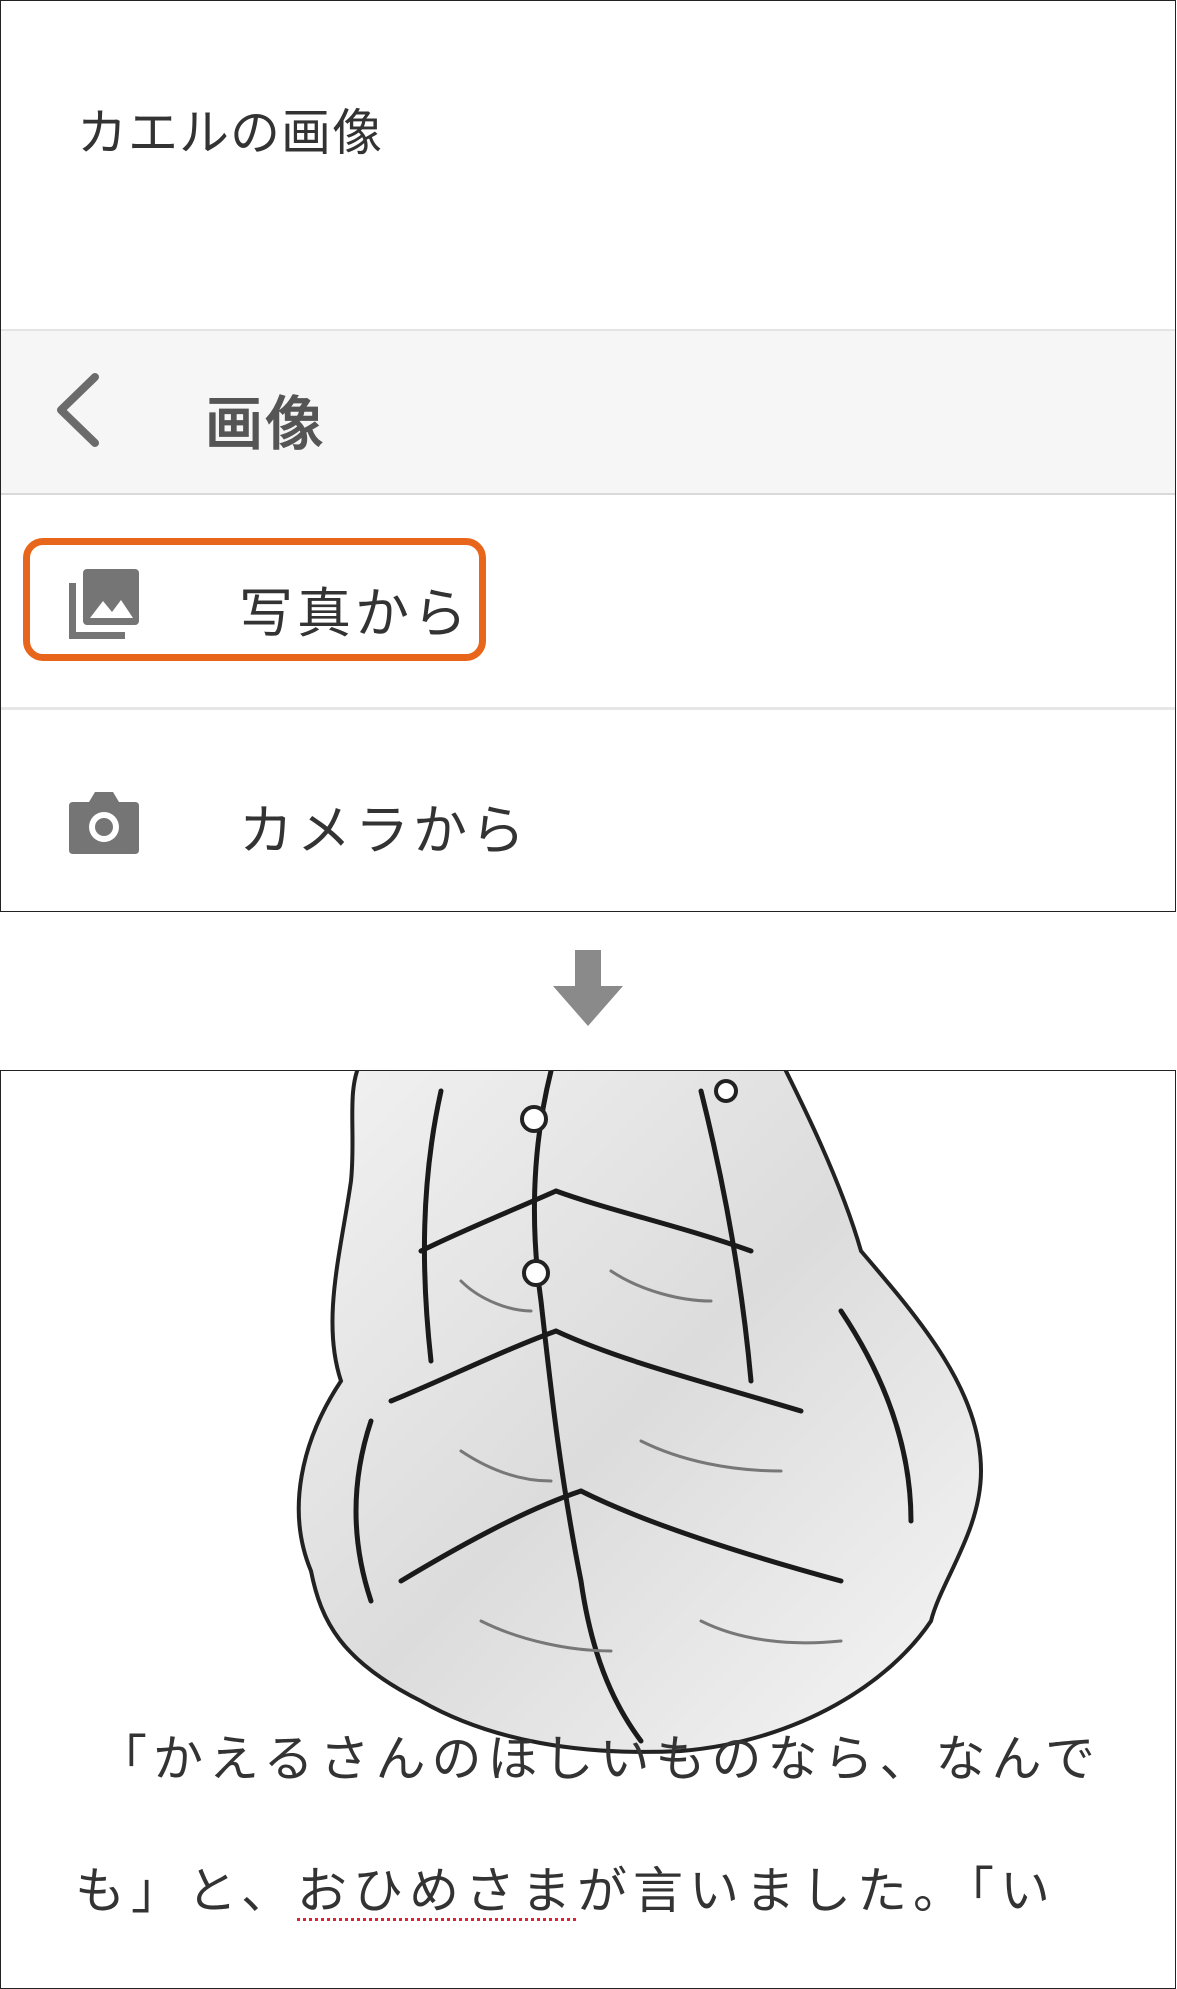 The width and height of the screenshot is (1177, 1989). Describe the element at coordinates (186, 1891) in the screenshot. I see `story-text-part: も」と、` at that location.